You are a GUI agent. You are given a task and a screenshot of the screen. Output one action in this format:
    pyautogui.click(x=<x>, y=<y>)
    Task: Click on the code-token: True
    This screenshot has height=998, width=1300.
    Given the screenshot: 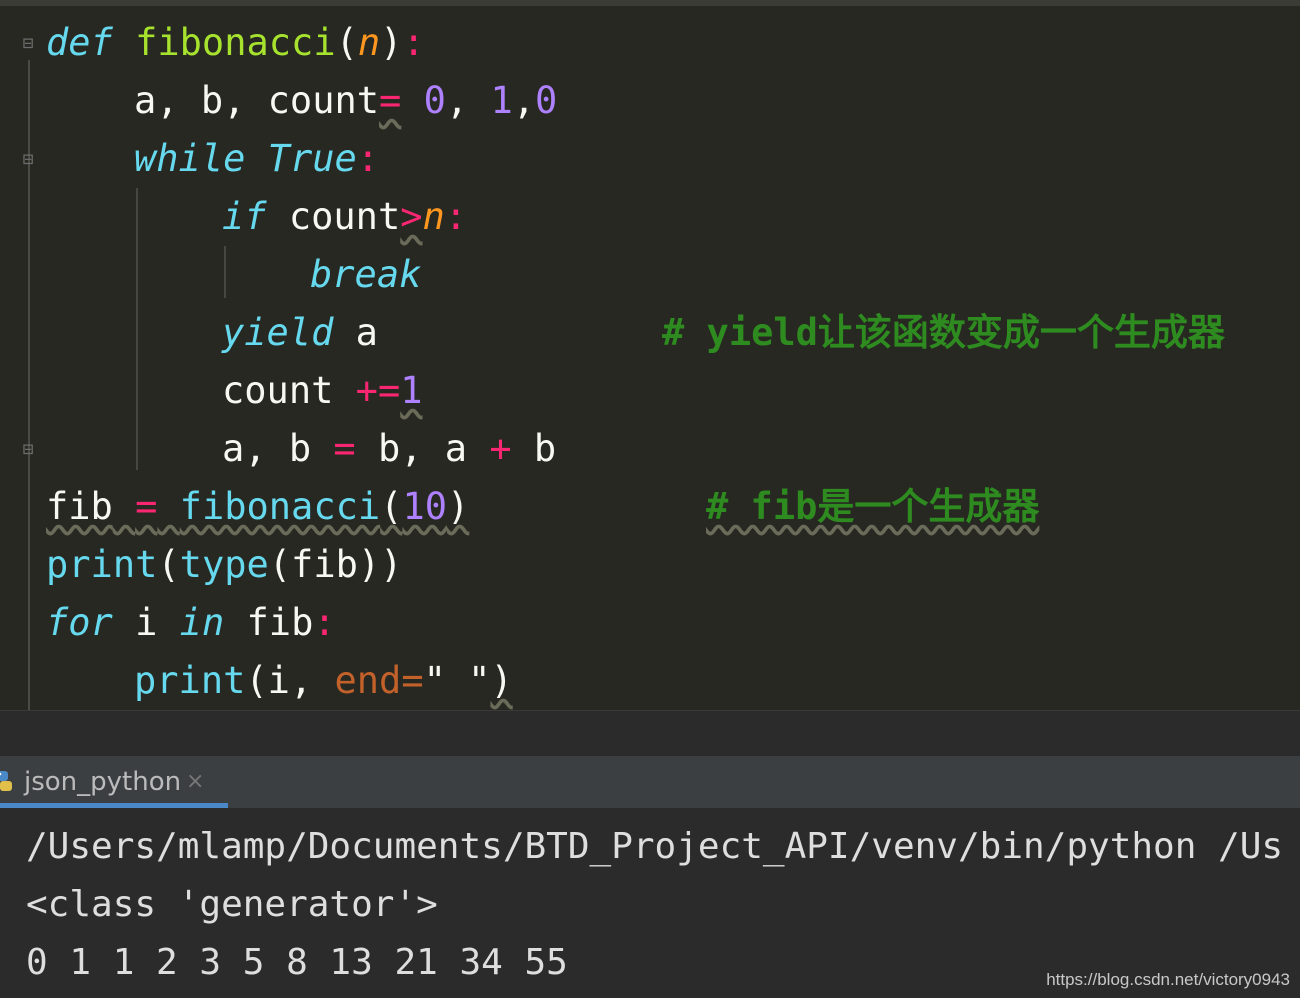 What is the action you would take?
    pyautogui.click(x=312, y=158)
    